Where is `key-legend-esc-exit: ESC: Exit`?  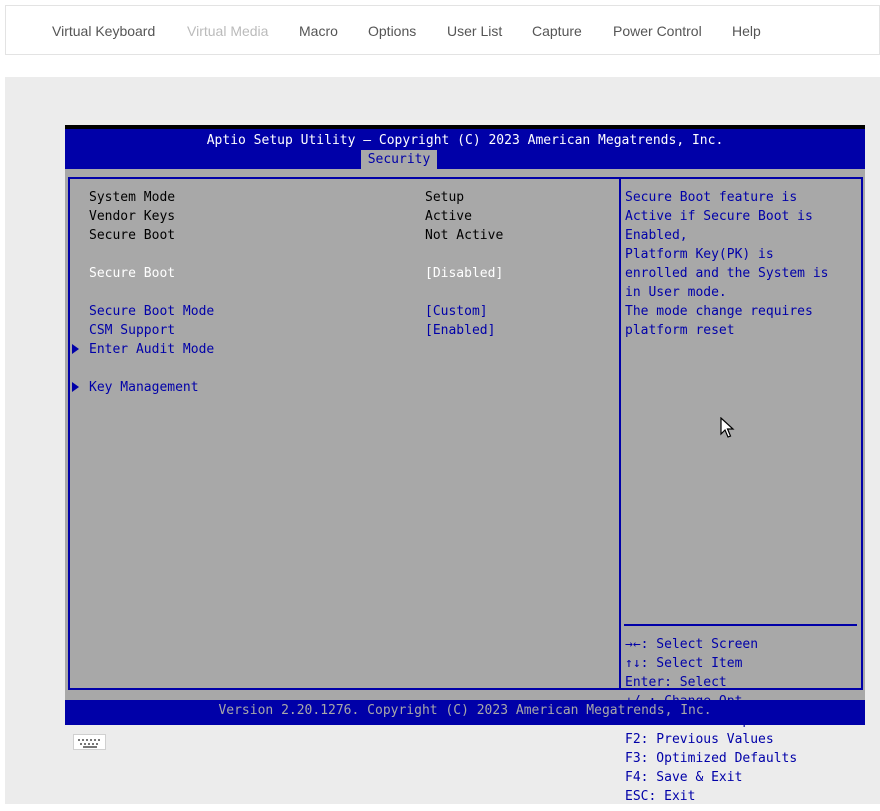 key-legend-esc-exit: ESC: Exit is located at coordinates (660, 796).